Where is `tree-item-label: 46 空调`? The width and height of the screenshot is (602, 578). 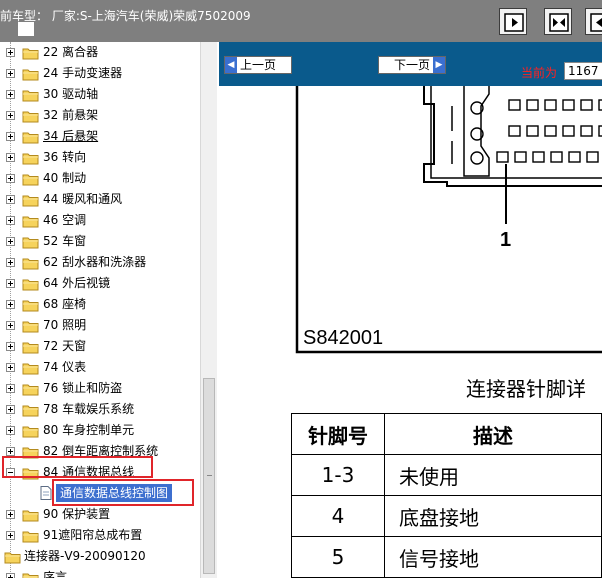
tree-item-label: 46 空调 is located at coordinates (65, 220).